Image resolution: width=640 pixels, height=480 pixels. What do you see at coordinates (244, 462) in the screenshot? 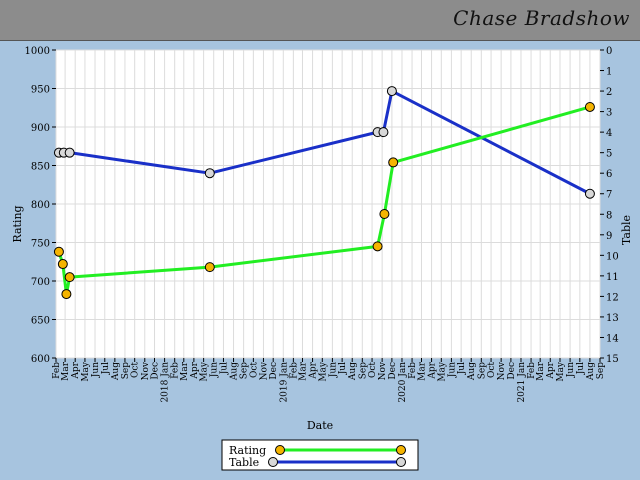
I see `legend-label-table: Table` at bounding box center [244, 462].